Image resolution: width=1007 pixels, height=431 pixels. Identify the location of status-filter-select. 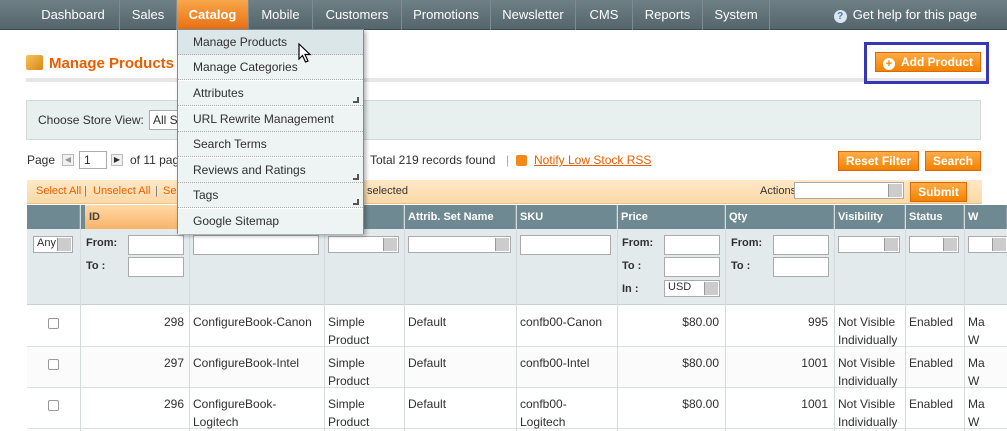
(934, 244).